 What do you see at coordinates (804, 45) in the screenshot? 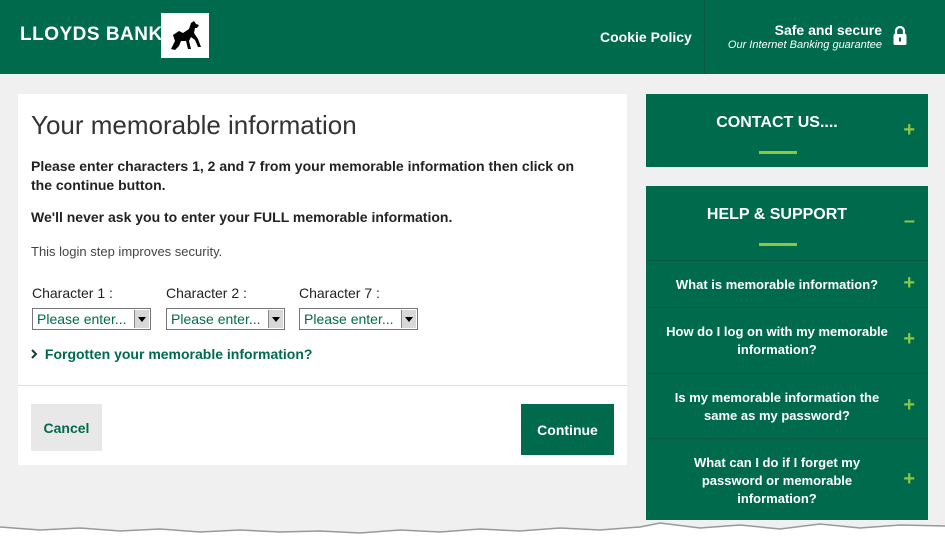
I see `secure-subtitle: Our Internet Banking guarantee` at bounding box center [804, 45].